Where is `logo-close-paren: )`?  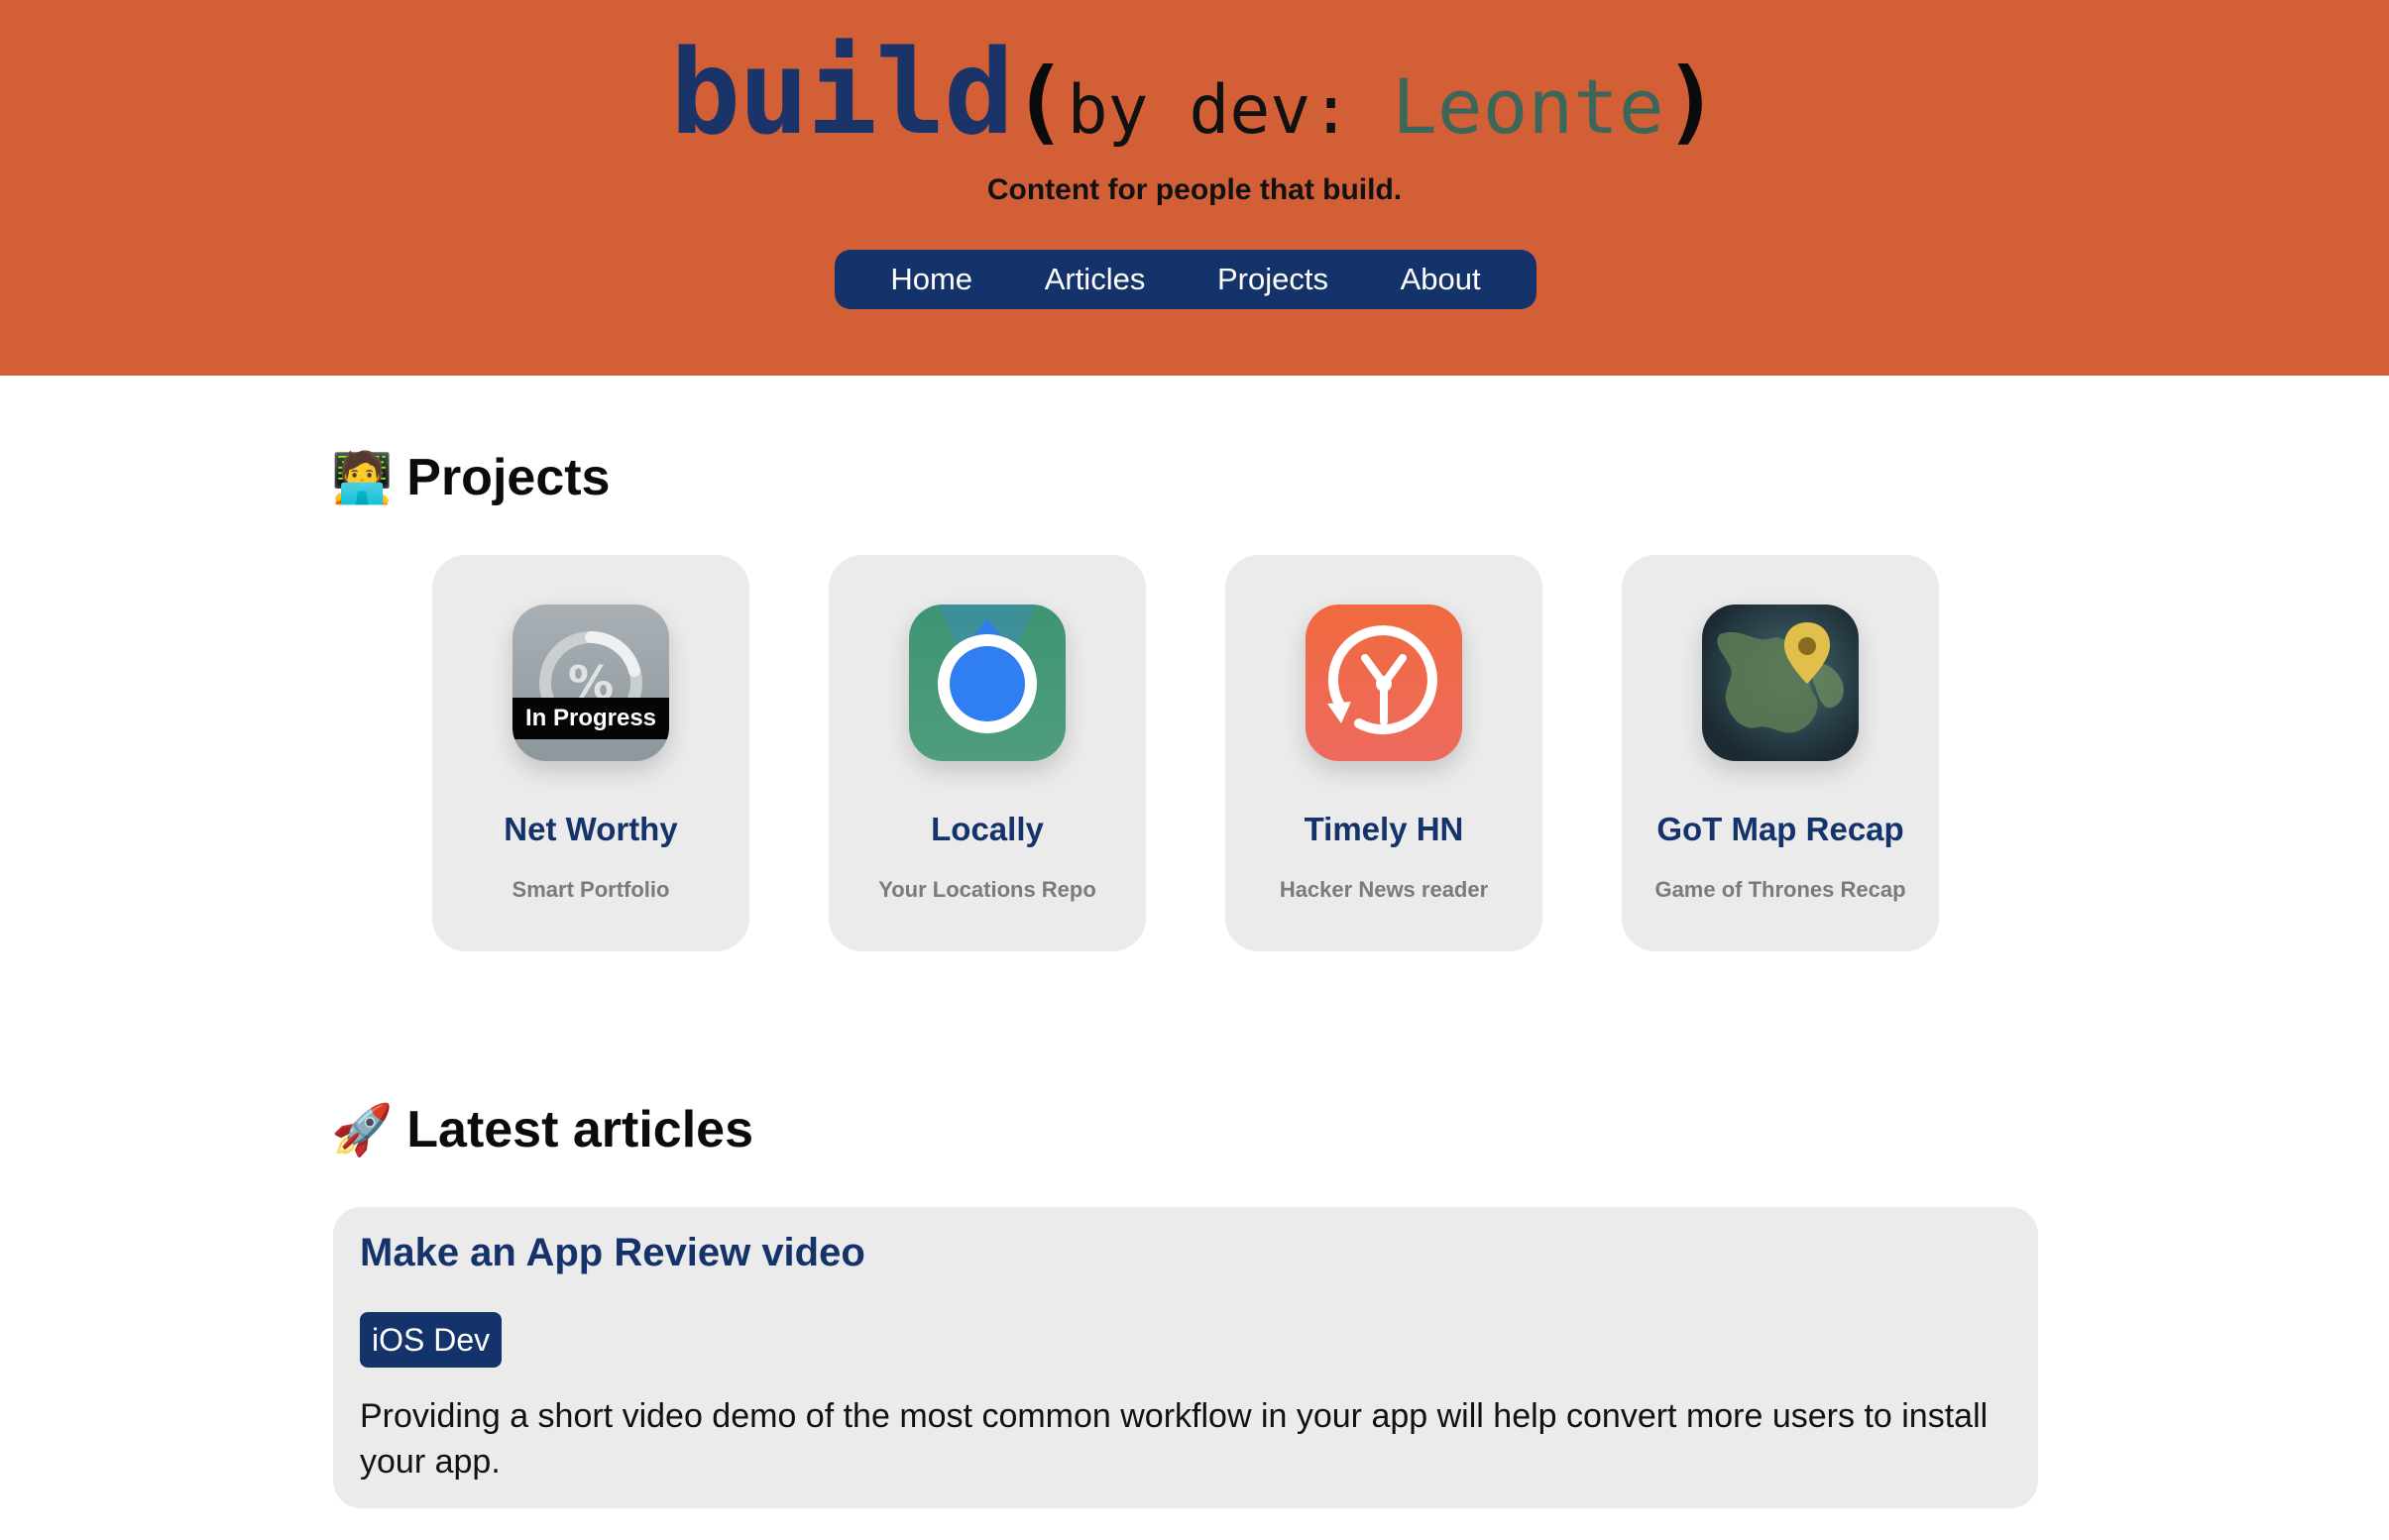 logo-close-paren: ) is located at coordinates (1691, 102).